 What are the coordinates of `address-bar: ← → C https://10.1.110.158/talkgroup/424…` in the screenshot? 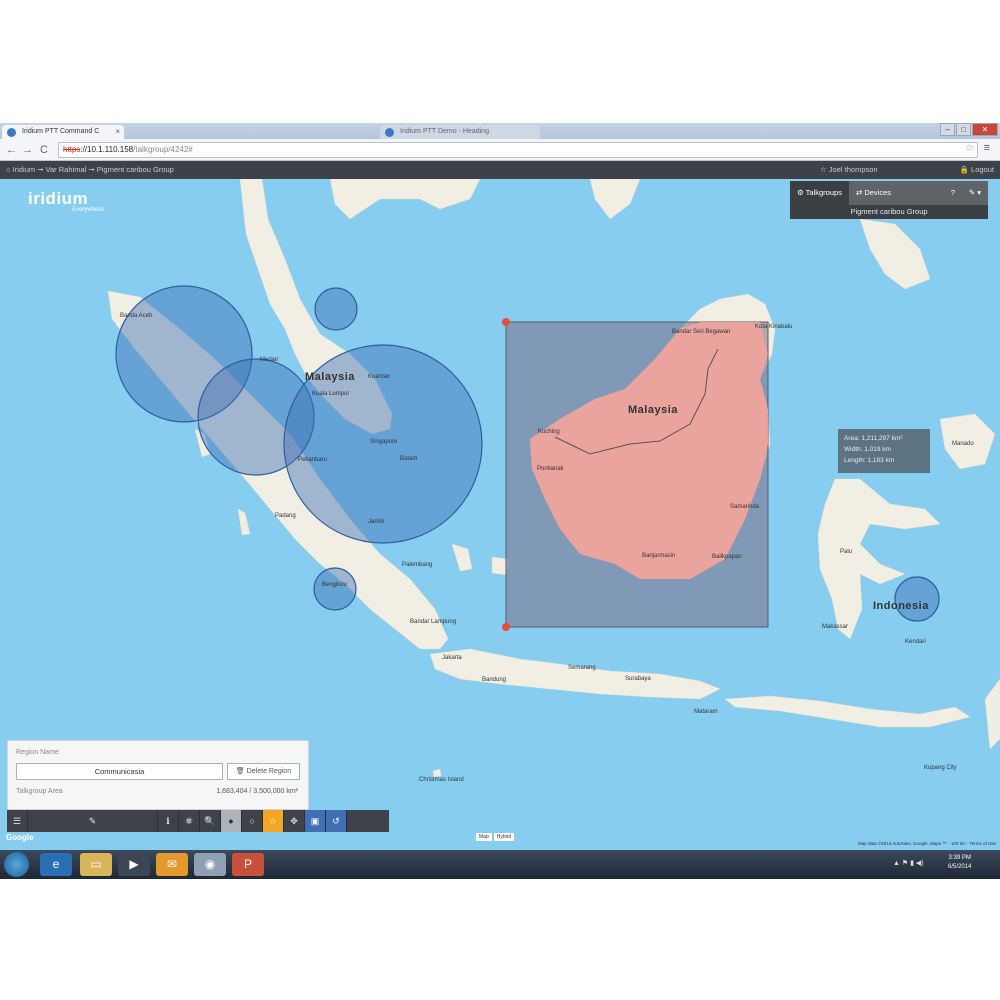 It's located at (500, 150).